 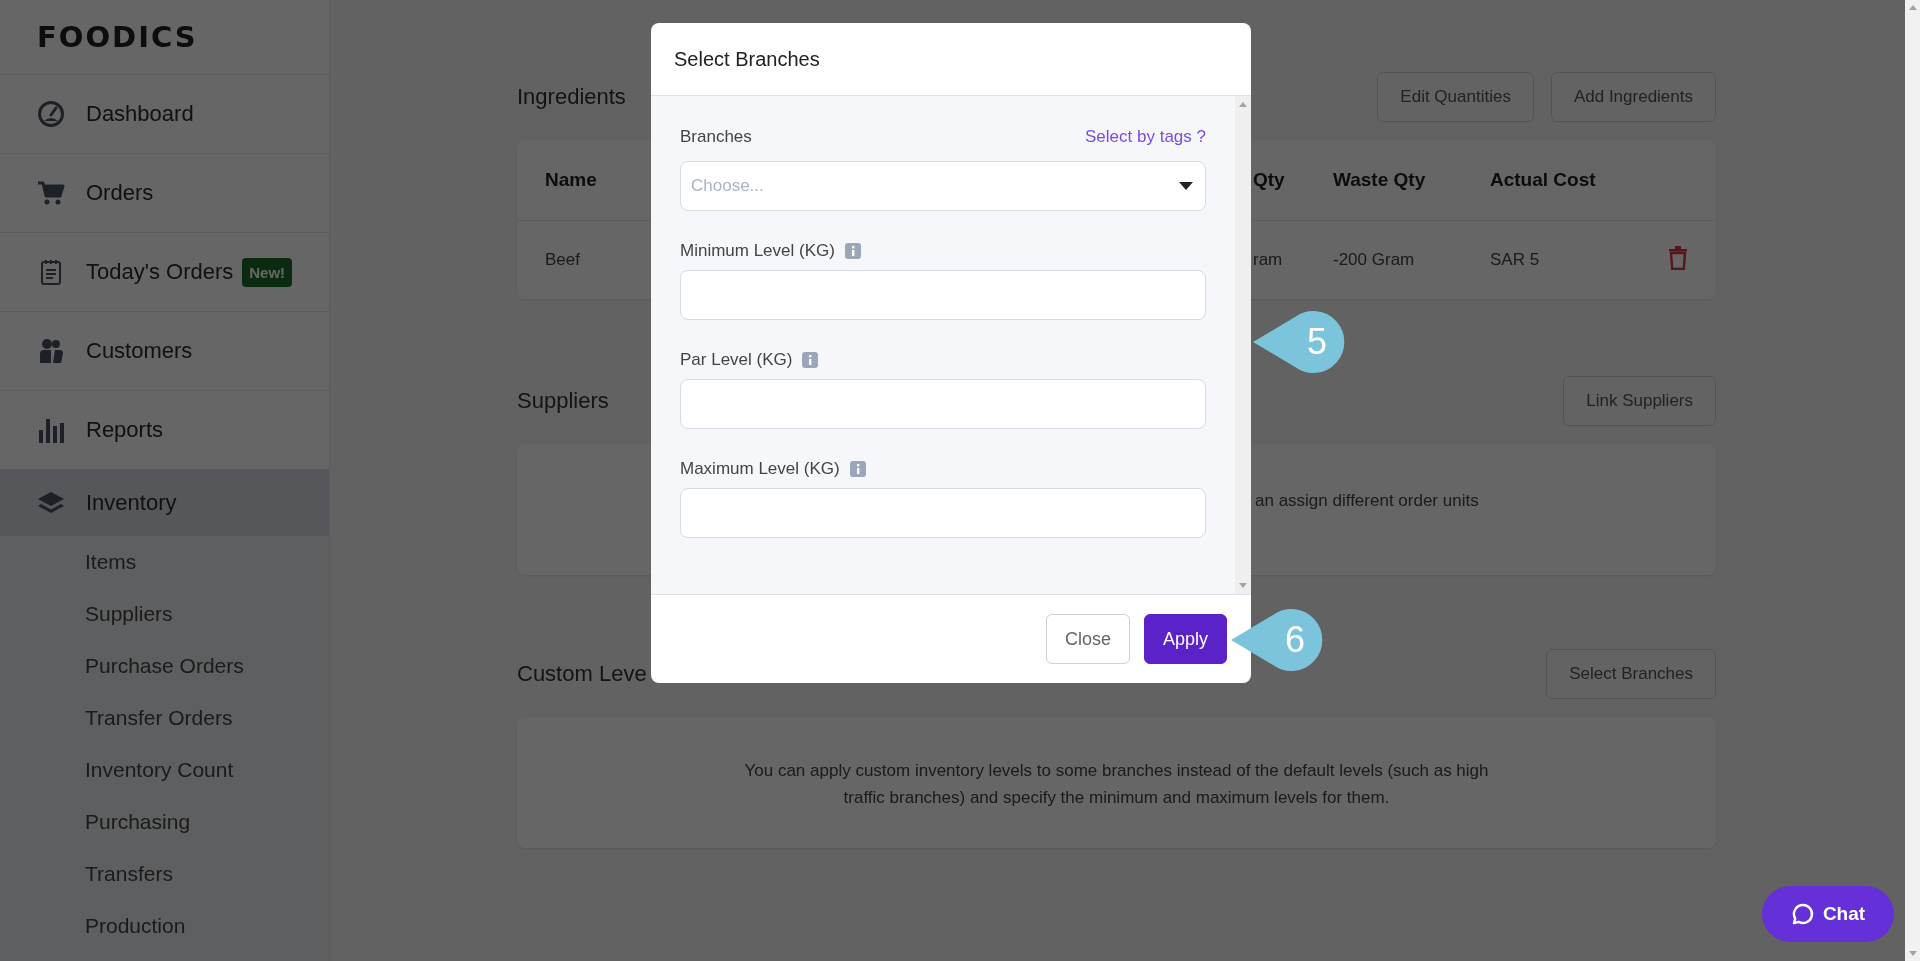 What do you see at coordinates (164, 822) in the screenshot?
I see `sidebar-subitem: Purchasing` at bounding box center [164, 822].